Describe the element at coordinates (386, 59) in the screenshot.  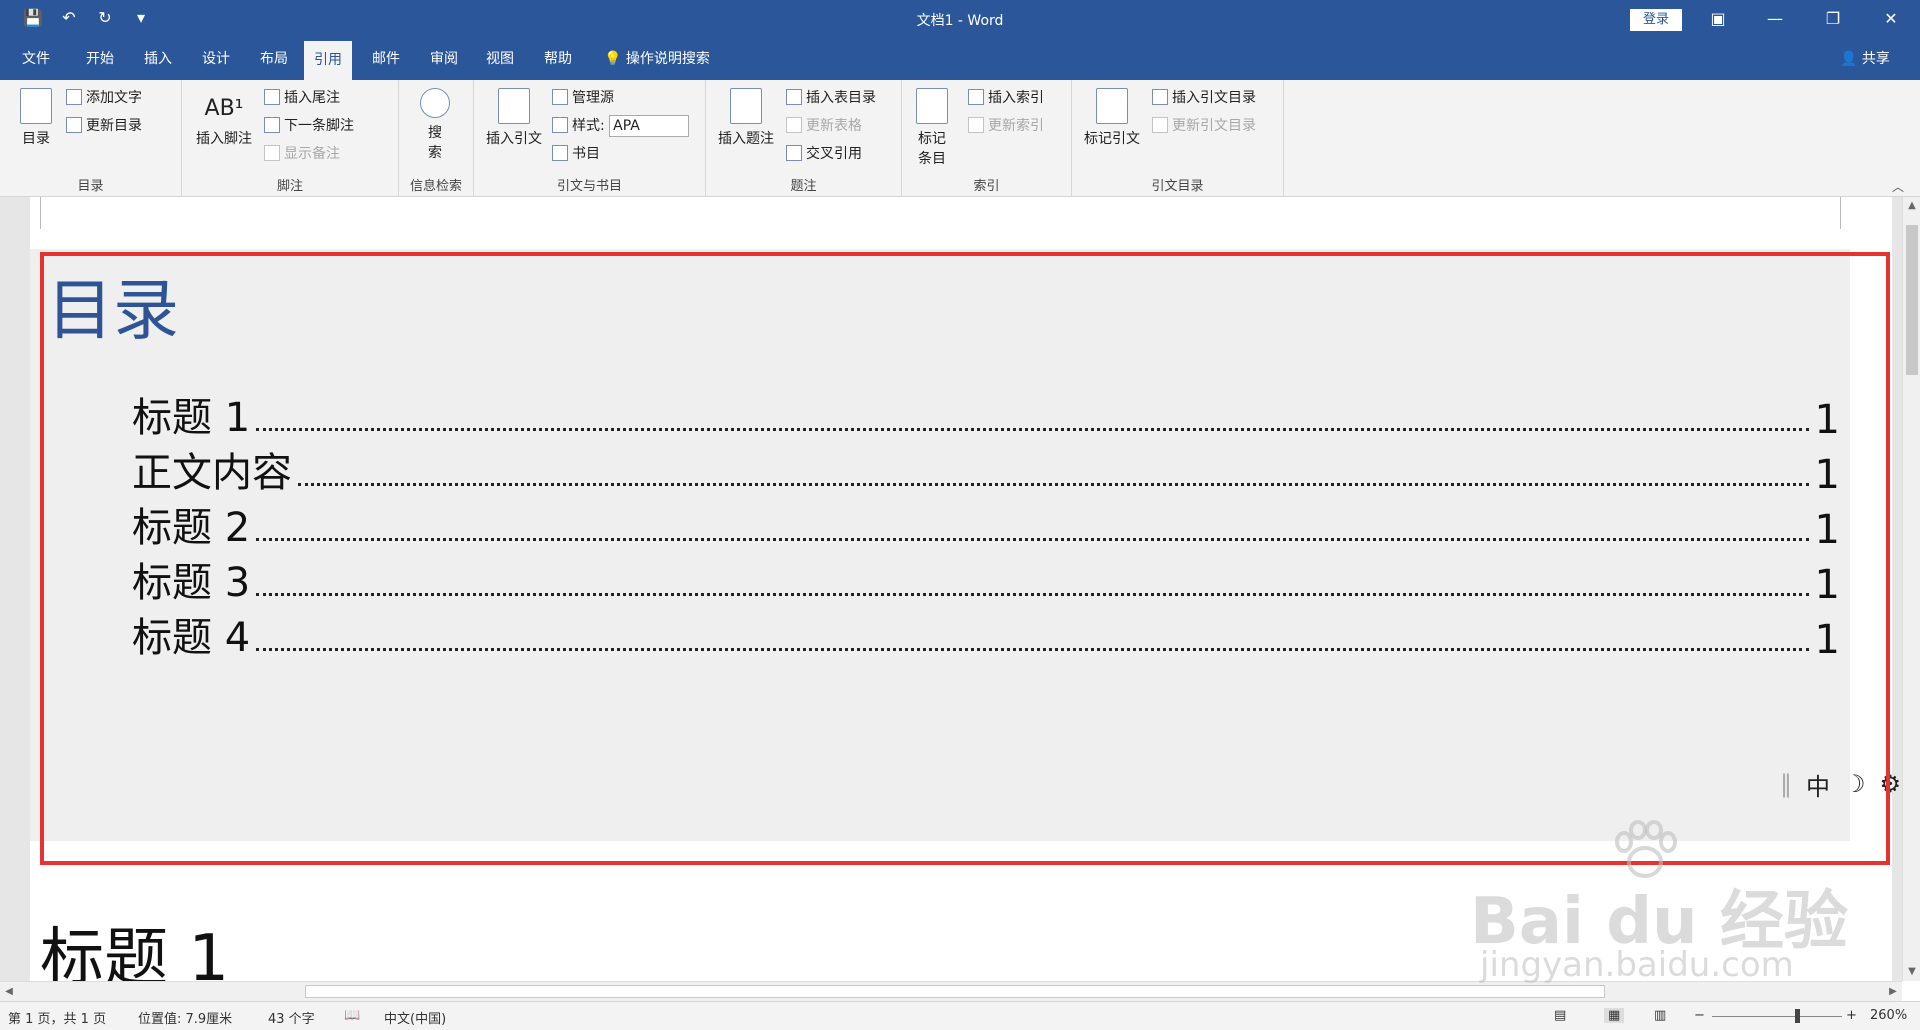
I see `tab-mailings: 邮件` at that location.